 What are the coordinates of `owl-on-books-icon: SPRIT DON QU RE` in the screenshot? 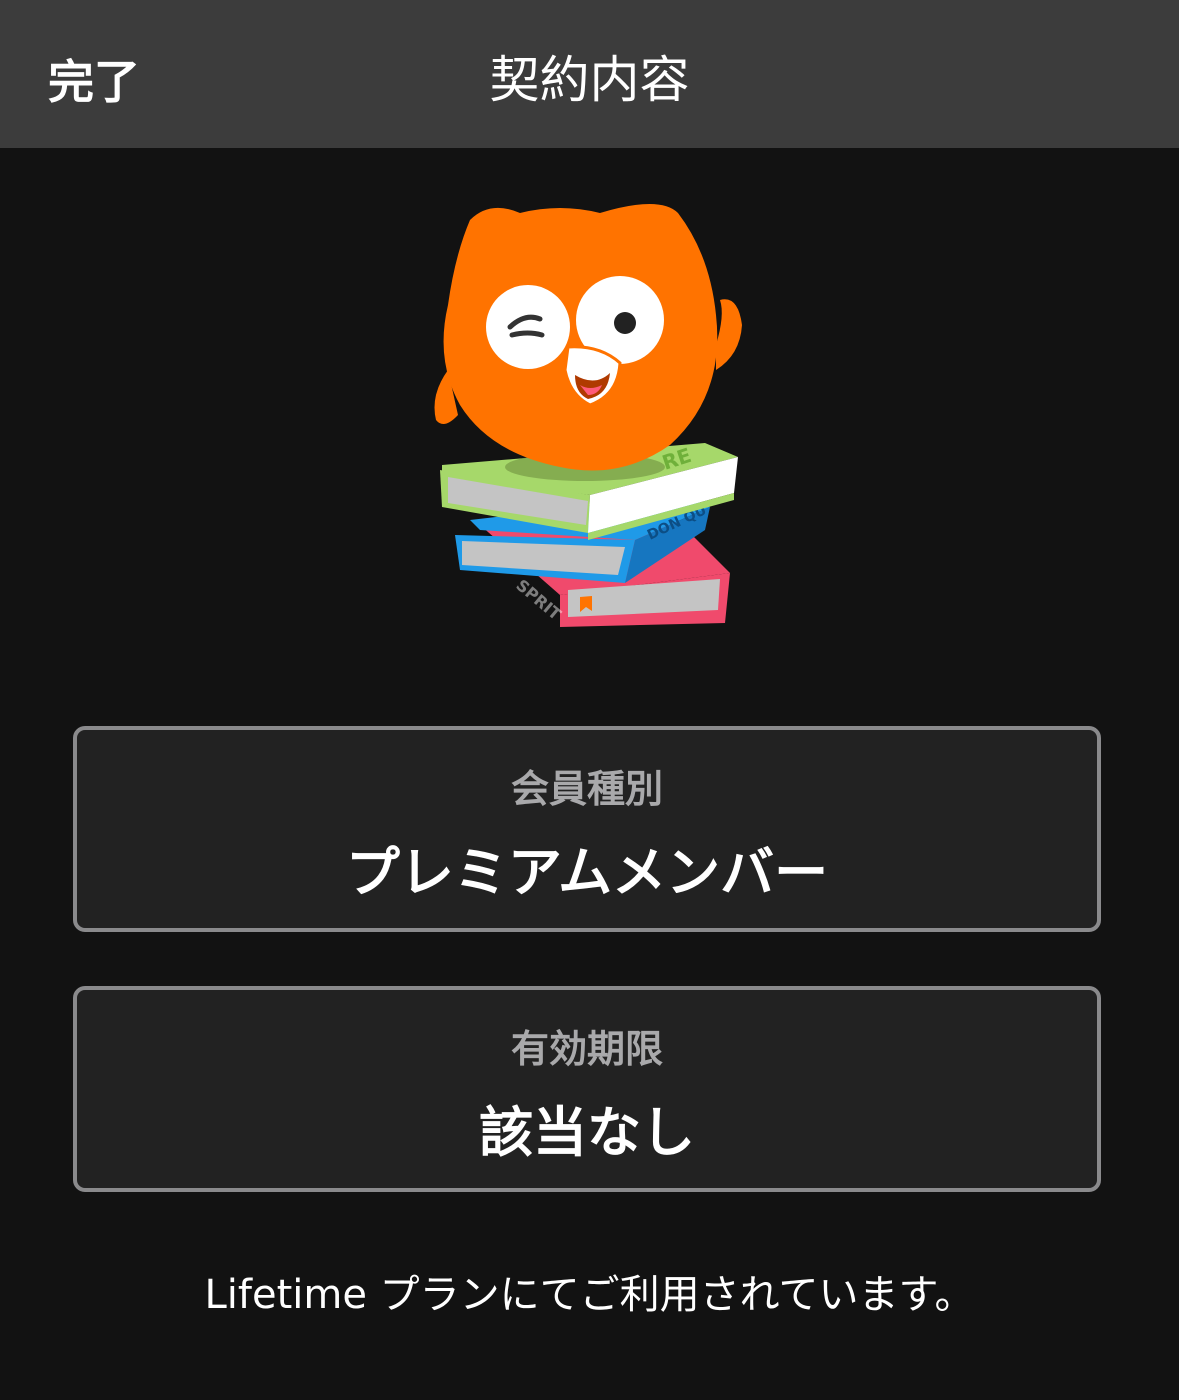 It's located at (590, 417).